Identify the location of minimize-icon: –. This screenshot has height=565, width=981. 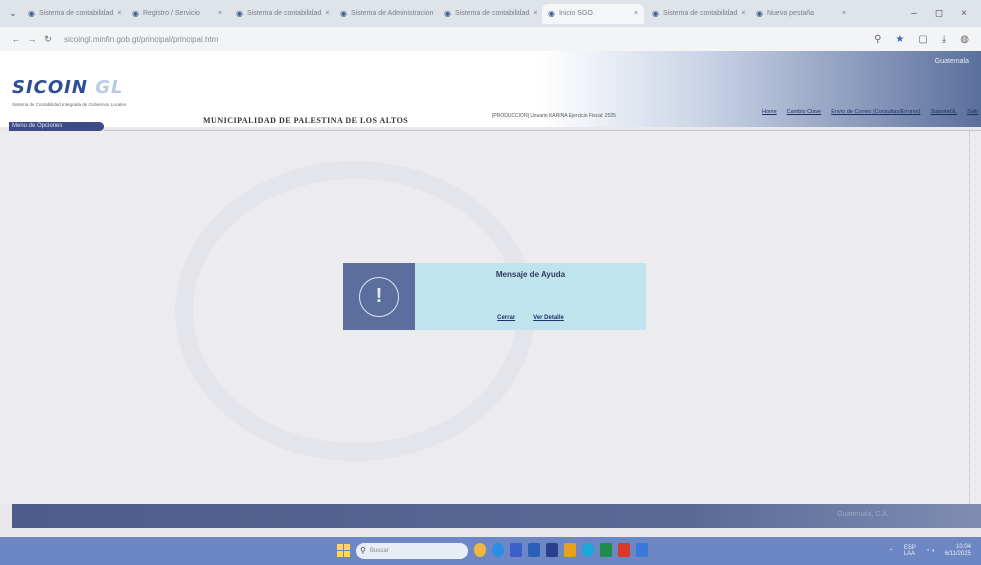
(914, 13).